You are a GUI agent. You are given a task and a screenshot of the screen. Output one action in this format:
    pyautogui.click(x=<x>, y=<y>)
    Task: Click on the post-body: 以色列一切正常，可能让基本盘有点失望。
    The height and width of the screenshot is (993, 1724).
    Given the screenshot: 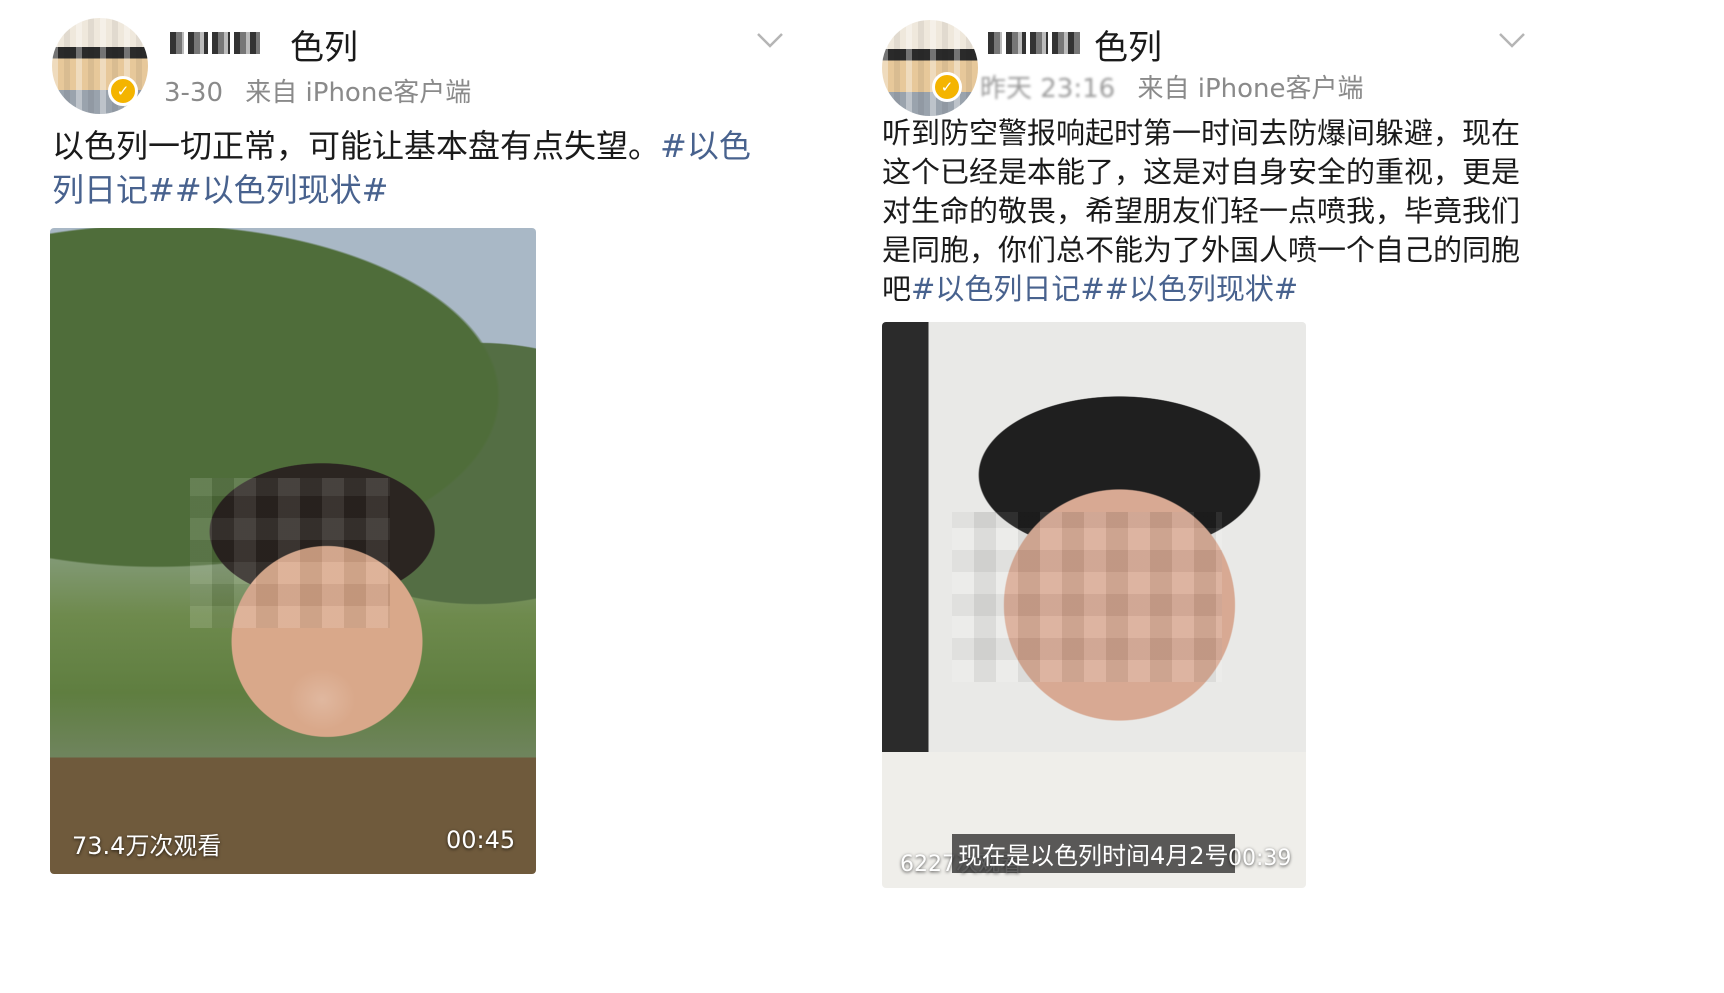 What is the action you would take?
    pyautogui.click(x=356, y=146)
    